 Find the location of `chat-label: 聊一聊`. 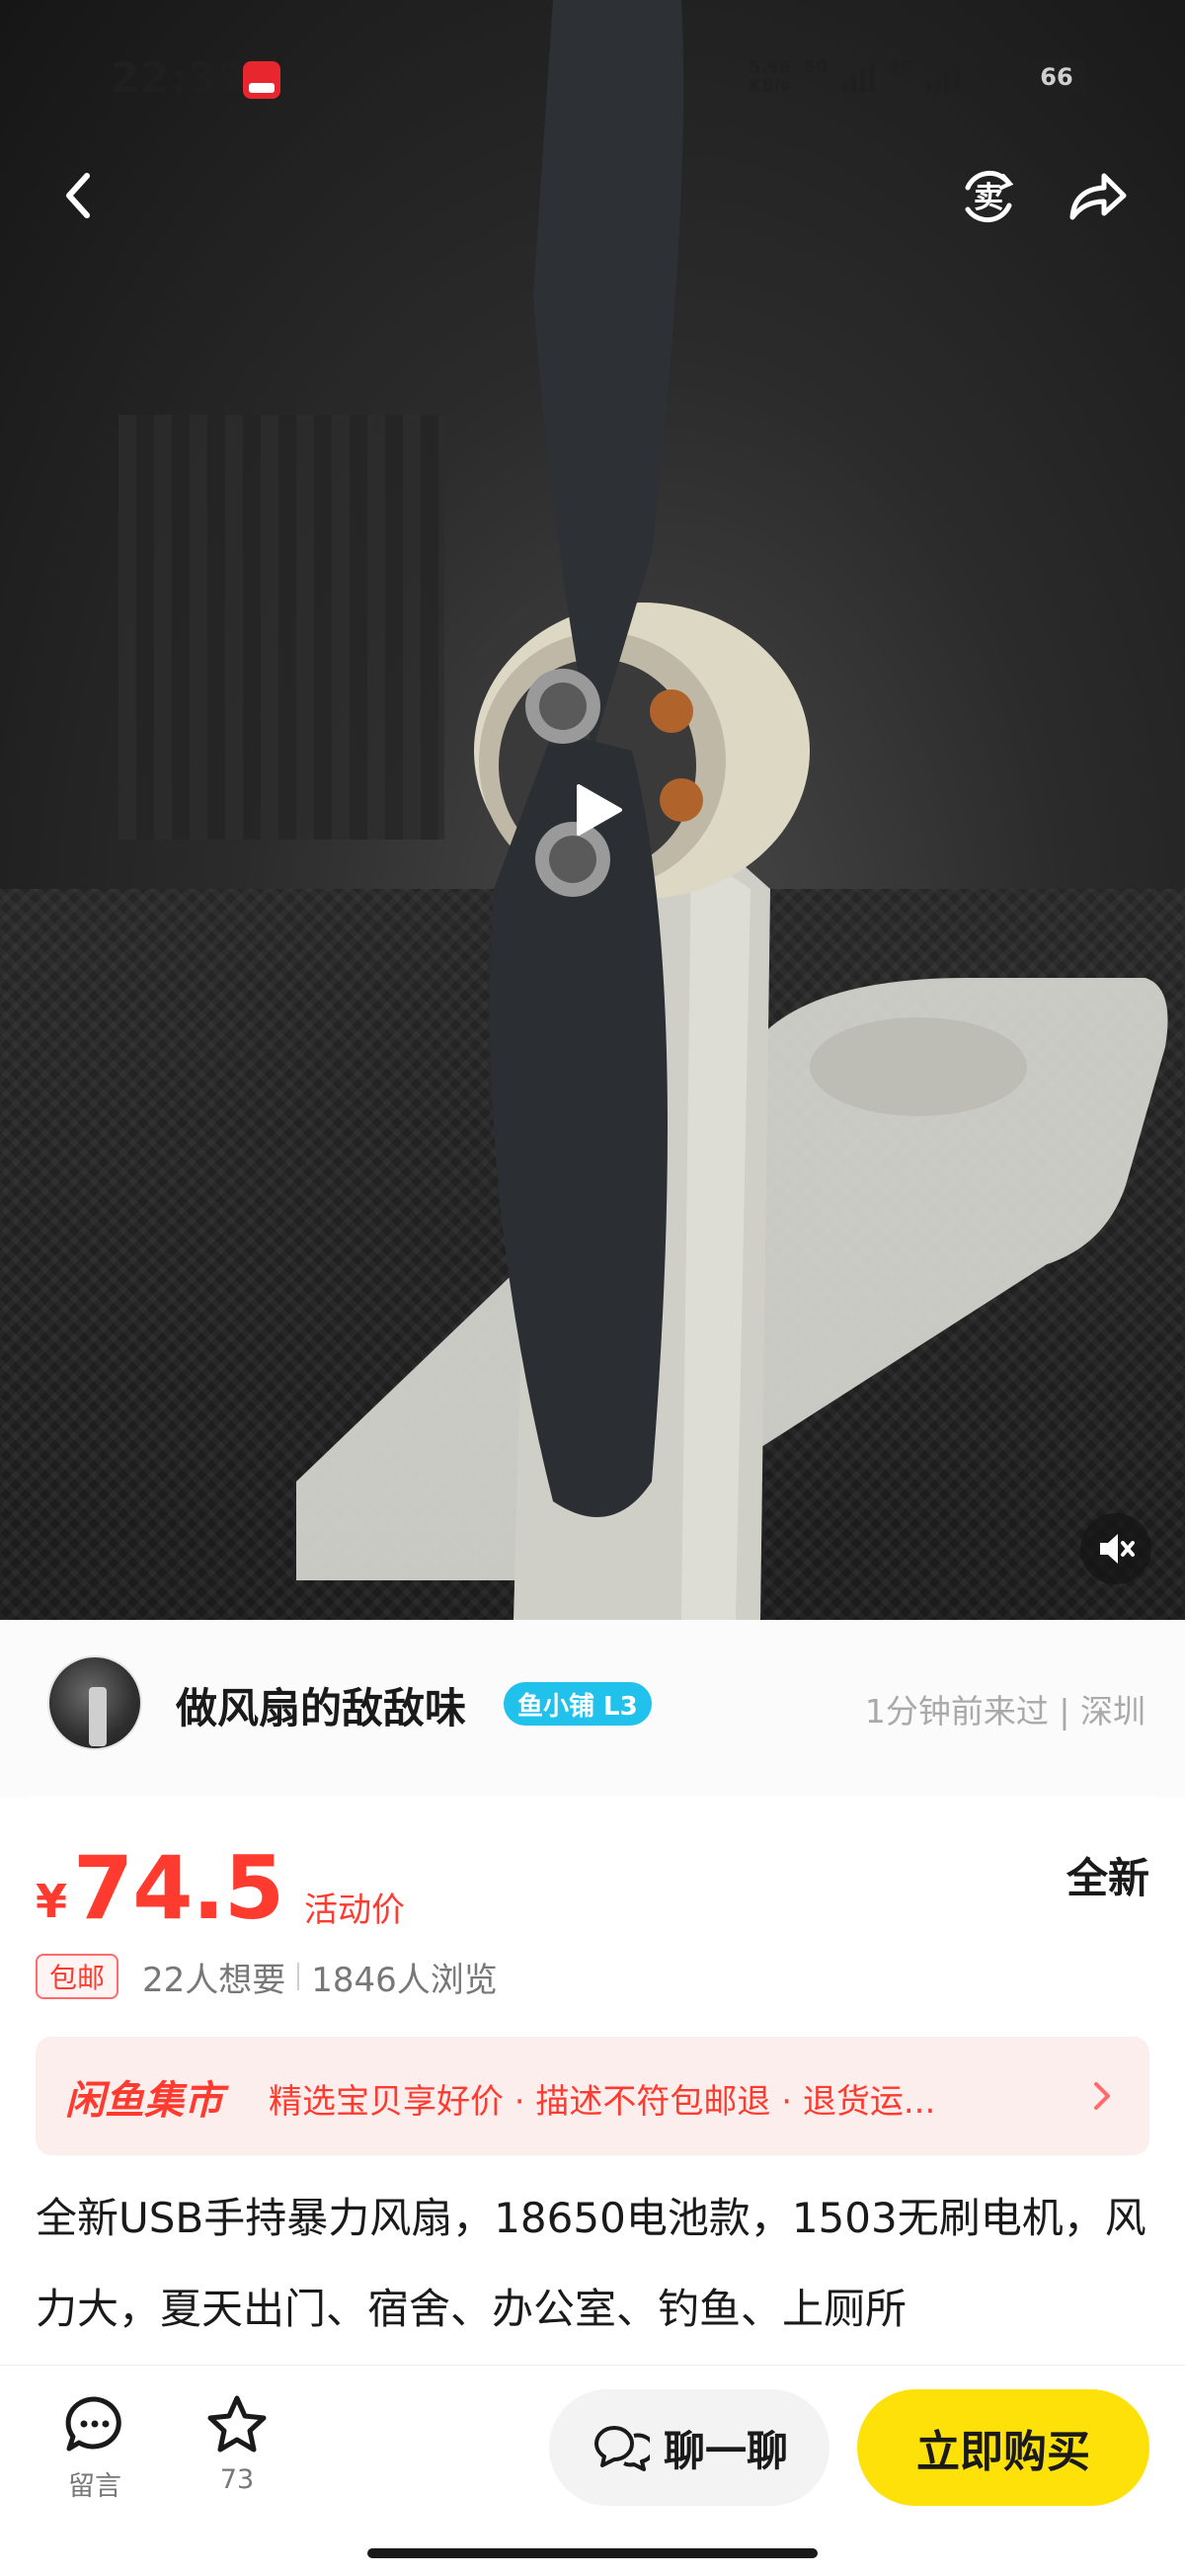

chat-label: 聊一聊 is located at coordinates (725, 2450).